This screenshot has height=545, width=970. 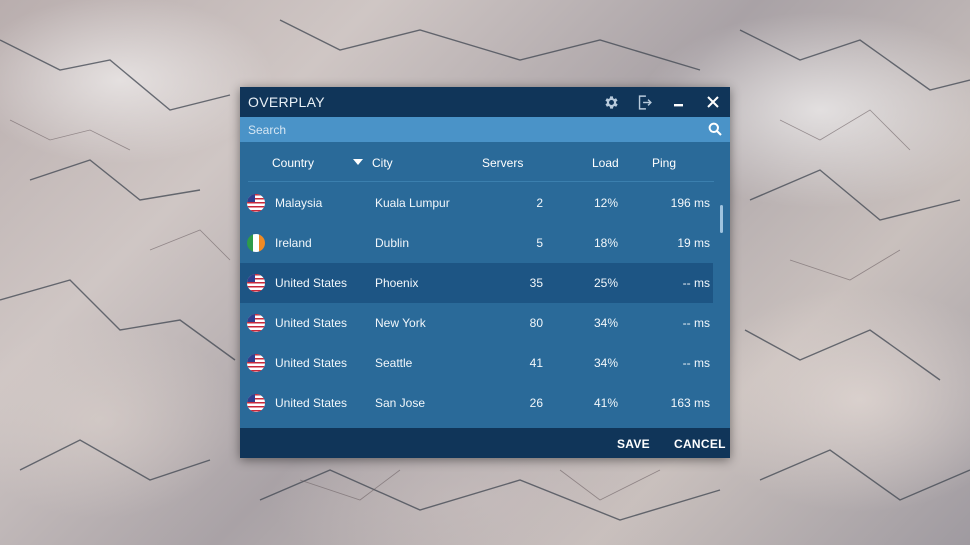 What do you see at coordinates (721, 219) in the screenshot?
I see `list-scrollbar` at bounding box center [721, 219].